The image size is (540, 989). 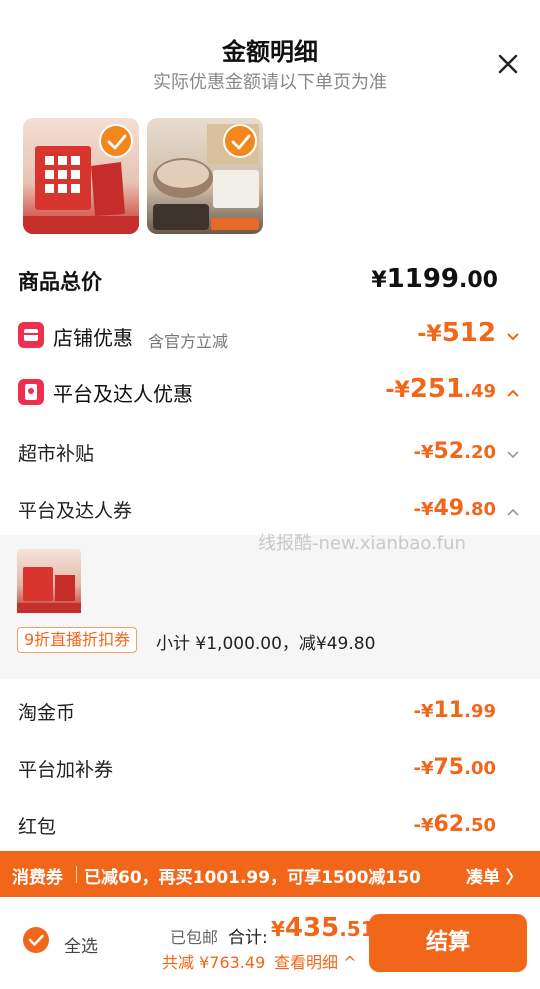 What do you see at coordinates (454, 710) in the screenshot?
I see `taojinbi-amount: -¥11.99` at bounding box center [454, 710].